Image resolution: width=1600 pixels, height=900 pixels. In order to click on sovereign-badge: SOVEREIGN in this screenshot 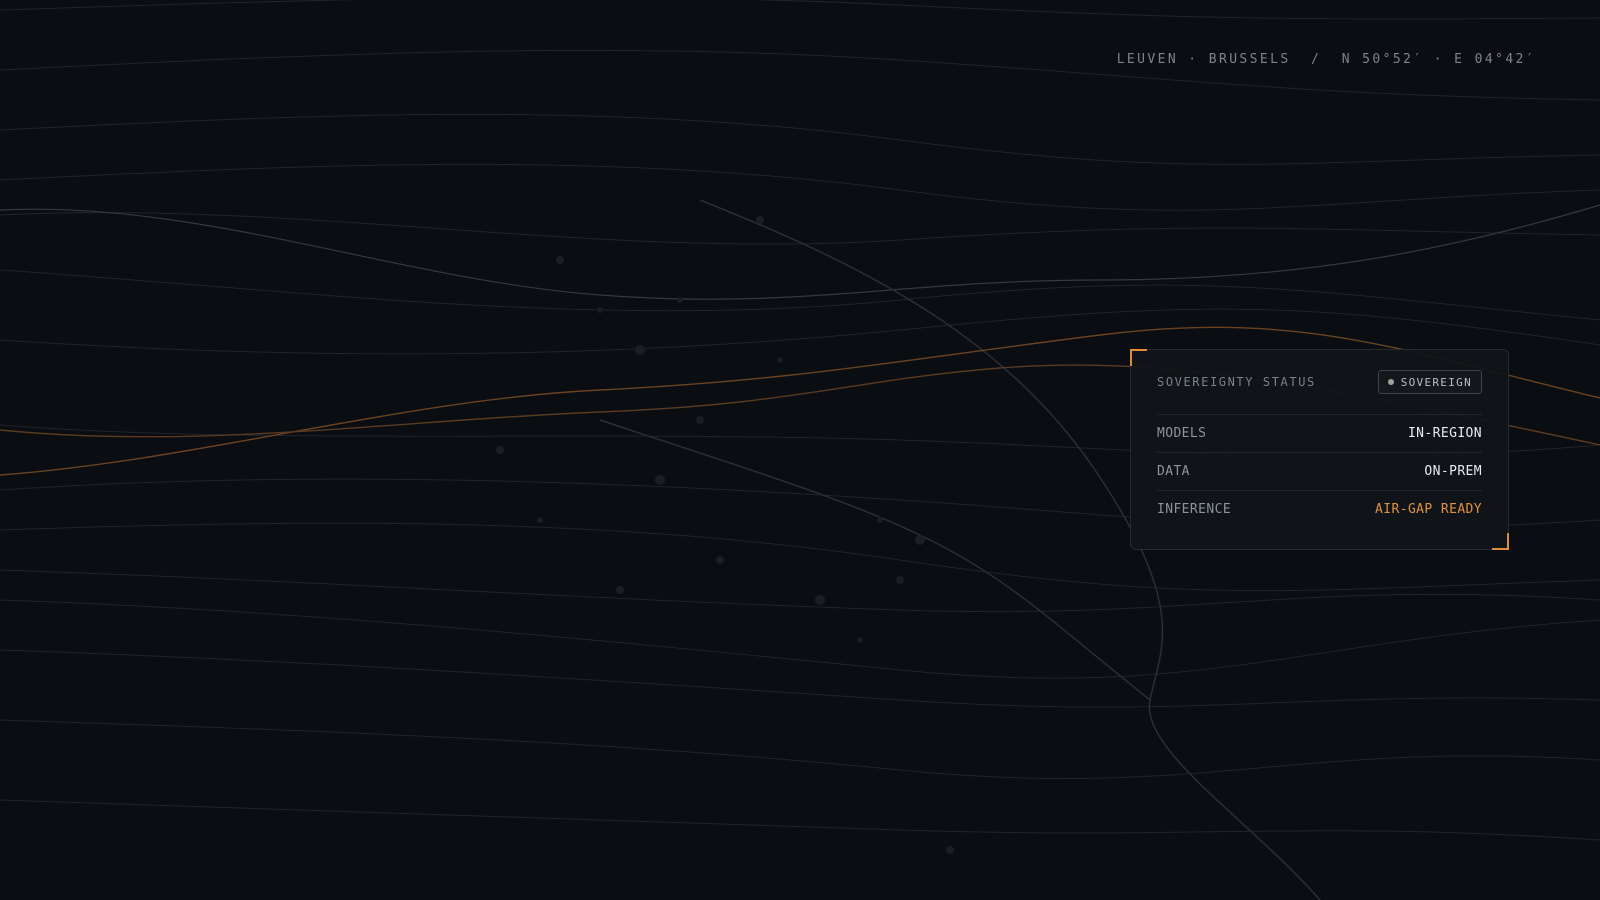, I will do `click(1429, 382)`.